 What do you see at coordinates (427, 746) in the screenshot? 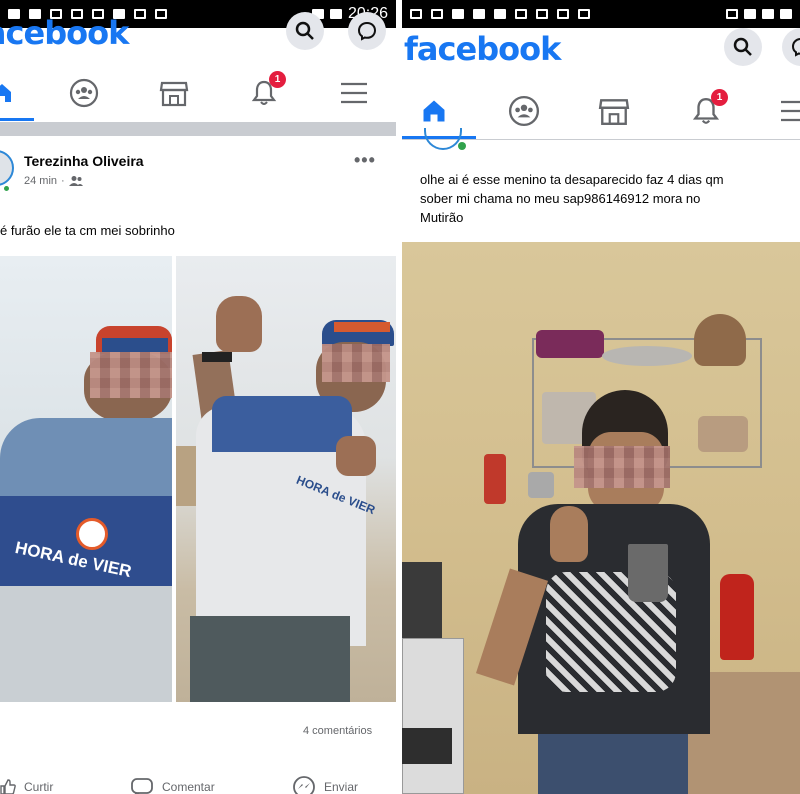
I see `oven-window` at bounding box center [427, 746].